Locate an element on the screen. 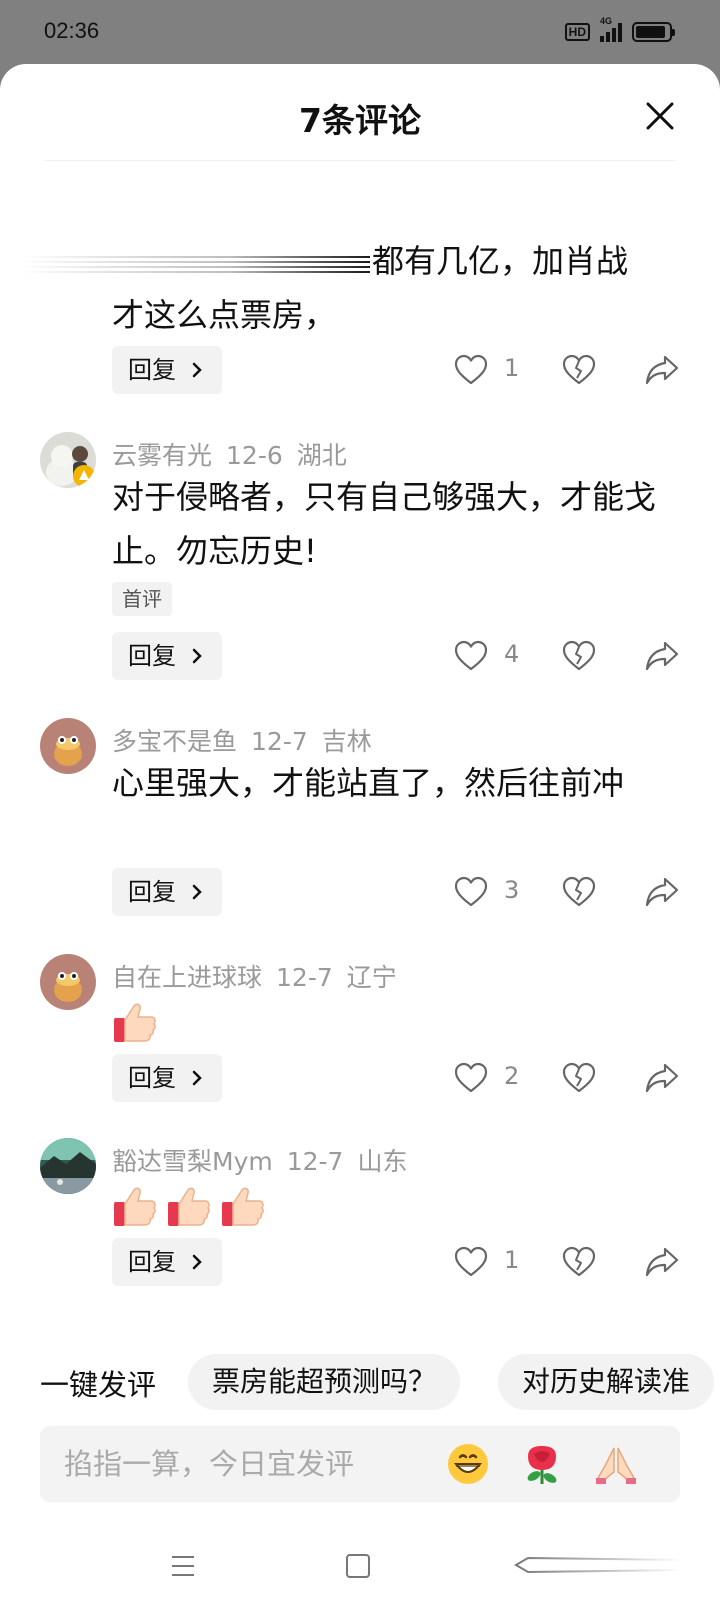 The width and height of the screenshot is (720, 1612). close-icon is located at coordinates (660, 116).